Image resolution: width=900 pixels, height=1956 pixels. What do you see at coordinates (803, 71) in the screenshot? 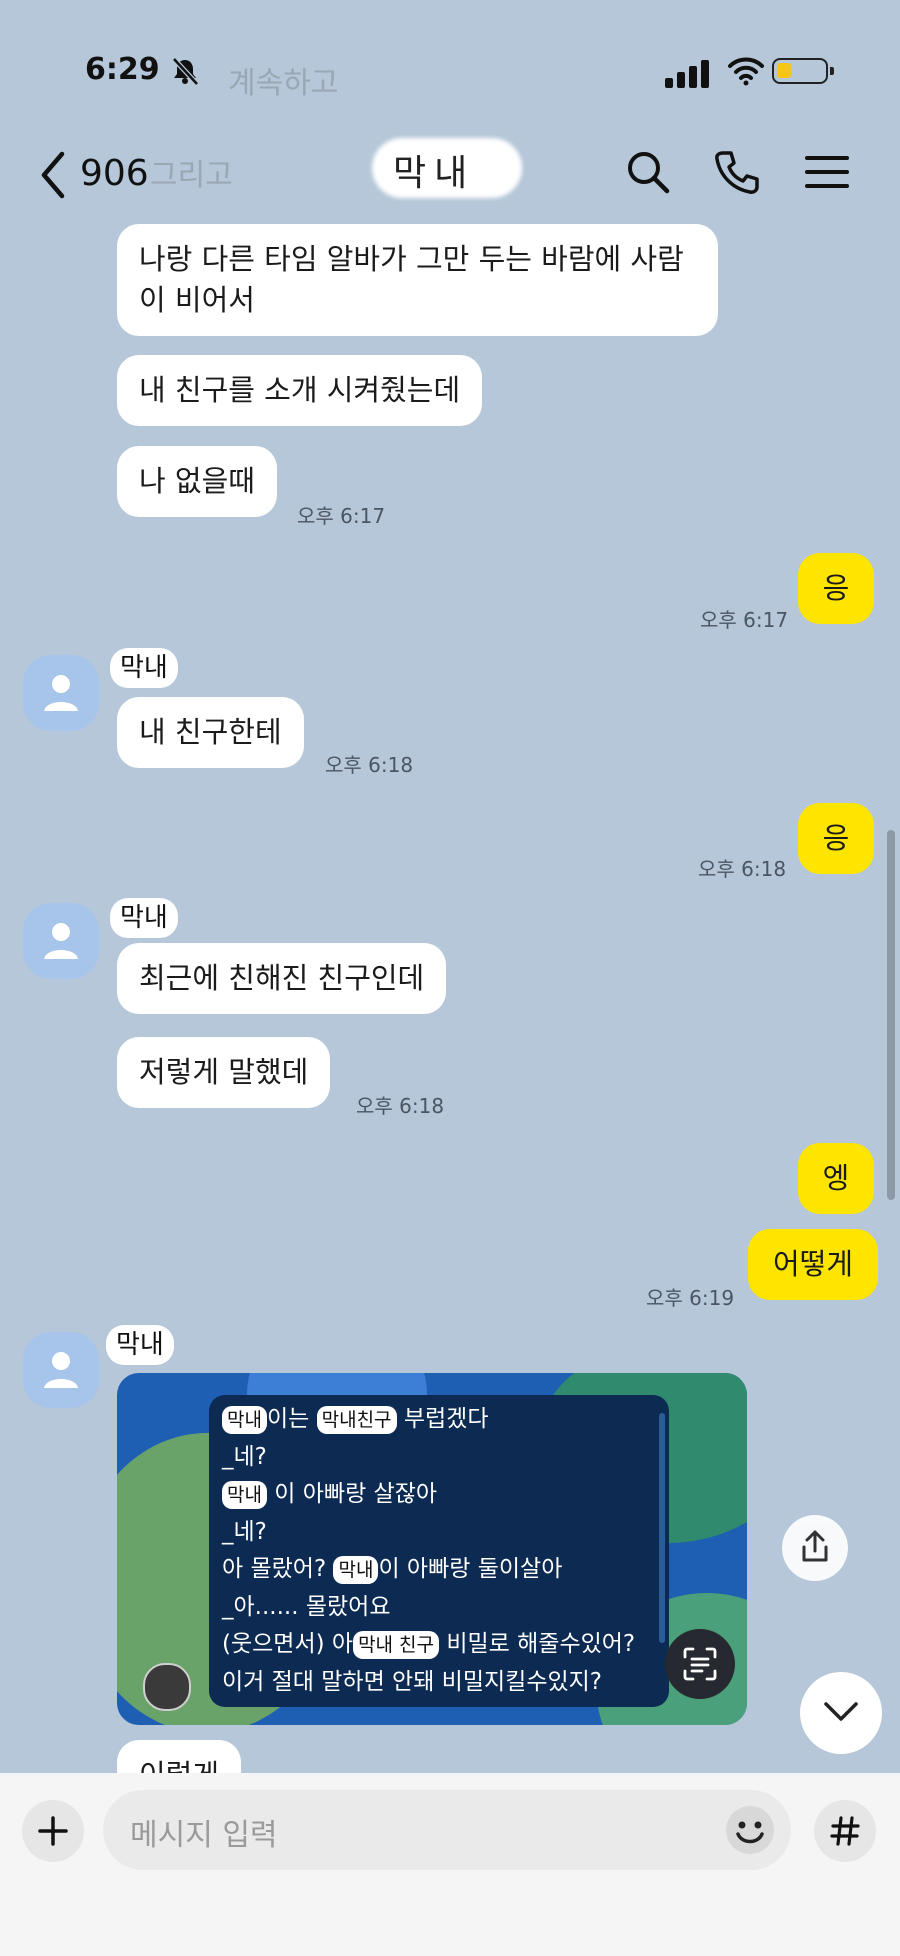
I see `battery-icon` at bounding box center [803, 71].